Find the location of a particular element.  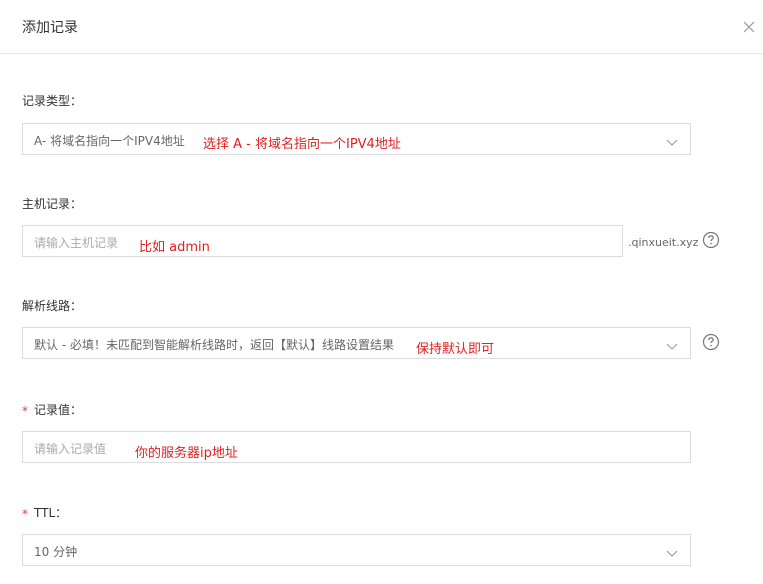

record-value-input: 请输入记录值 is located at coordinates (356, 447).